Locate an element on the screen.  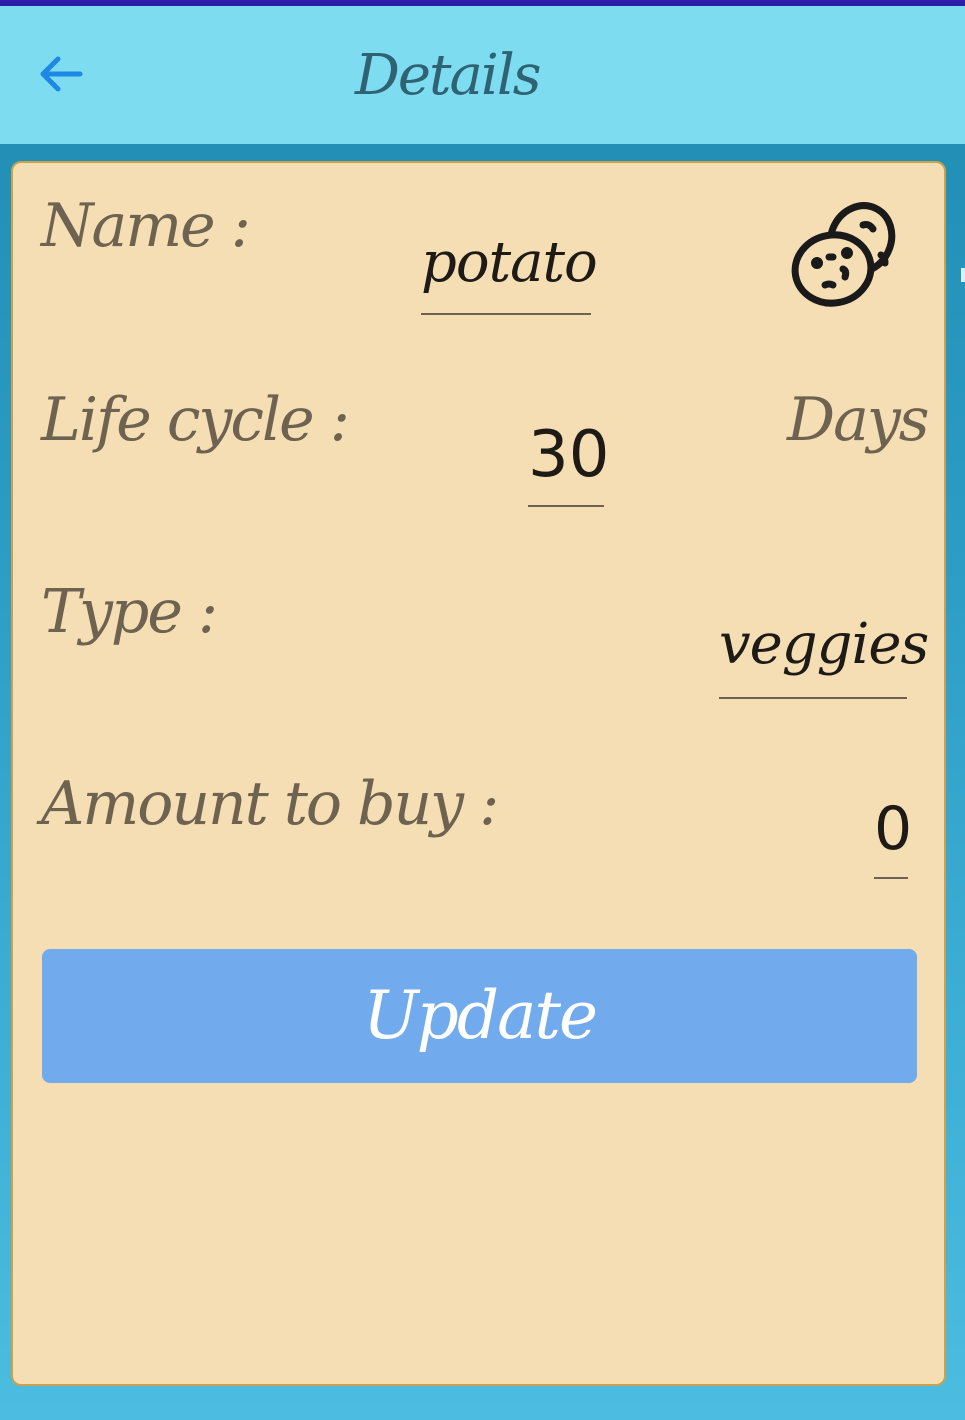
page-title: Details is located at coordinates (448, 75).